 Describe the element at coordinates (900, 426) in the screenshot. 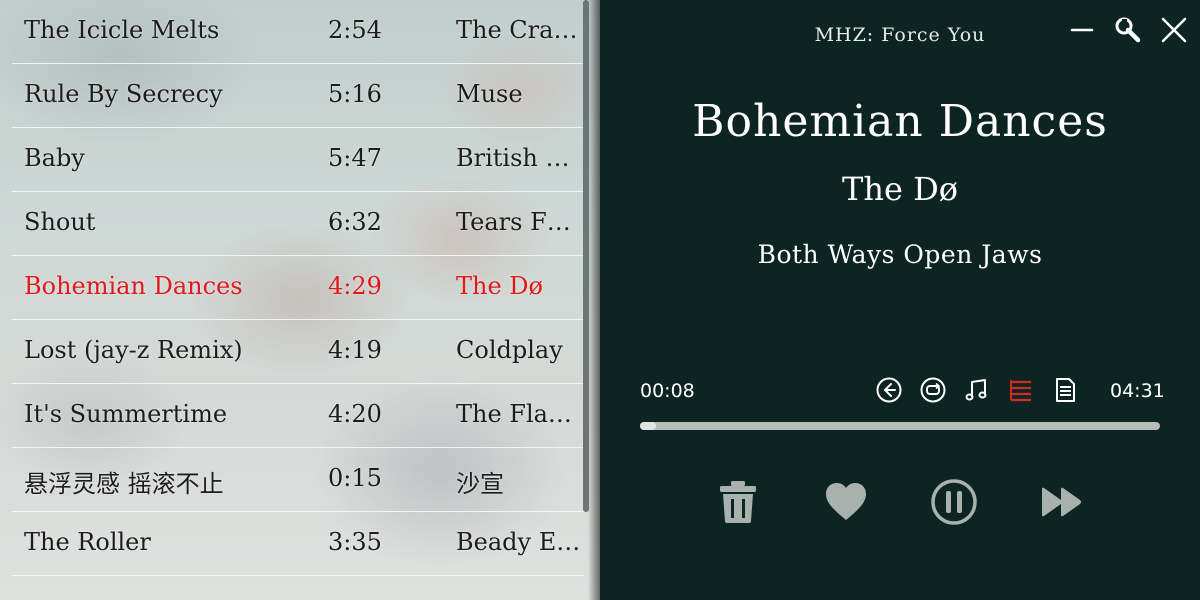

I see `progress-bar` at that location.